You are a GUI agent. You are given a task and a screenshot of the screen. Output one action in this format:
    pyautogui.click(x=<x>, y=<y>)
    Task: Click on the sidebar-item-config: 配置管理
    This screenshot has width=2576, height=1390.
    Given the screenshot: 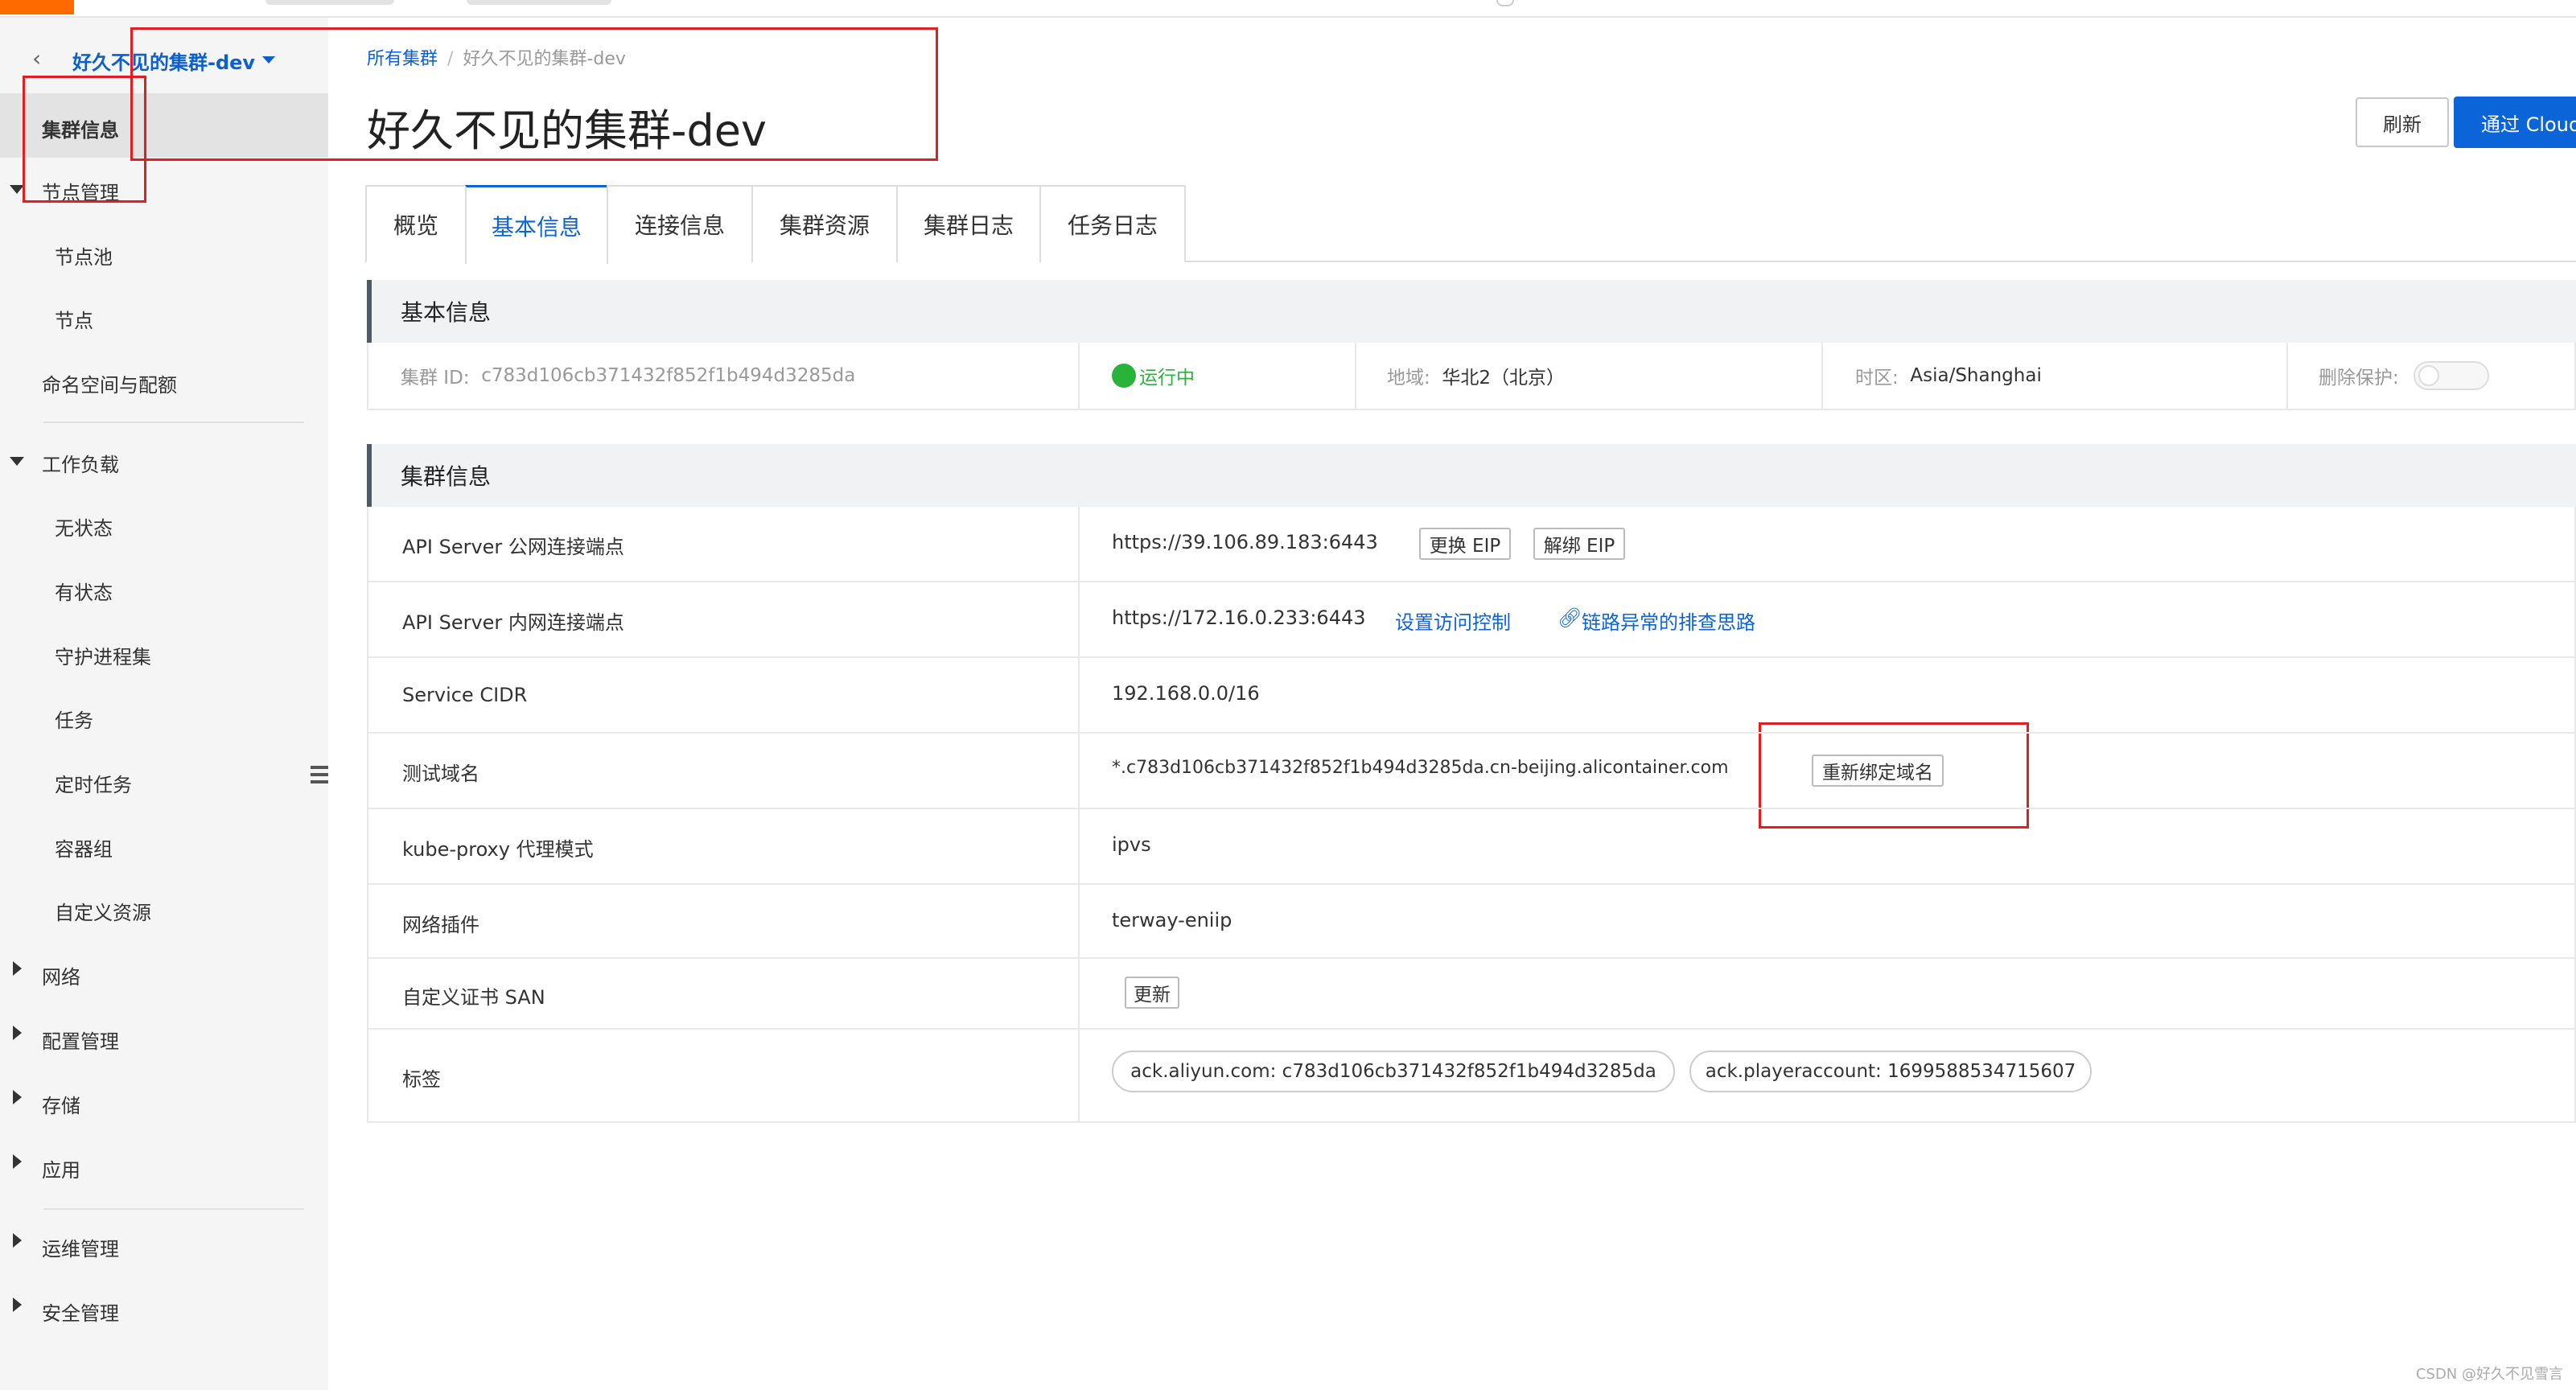 What is the action you would take?
    pyautogui.click(x=80, y=1040)
    